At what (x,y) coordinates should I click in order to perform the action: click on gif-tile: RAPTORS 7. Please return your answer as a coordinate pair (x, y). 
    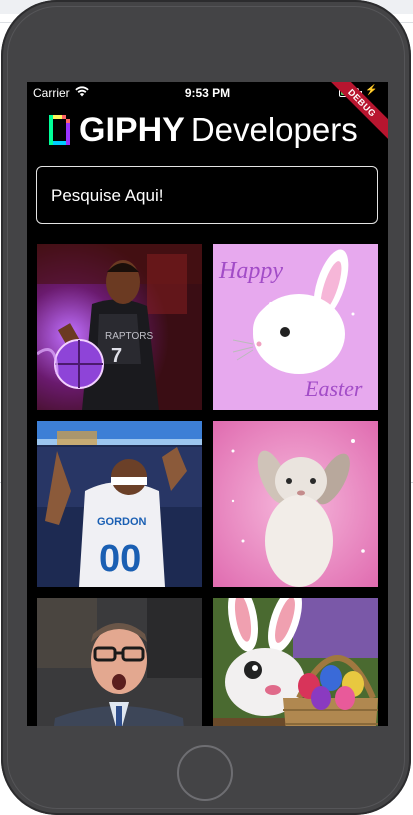
    Looking at the image, I should click on (119, 327).